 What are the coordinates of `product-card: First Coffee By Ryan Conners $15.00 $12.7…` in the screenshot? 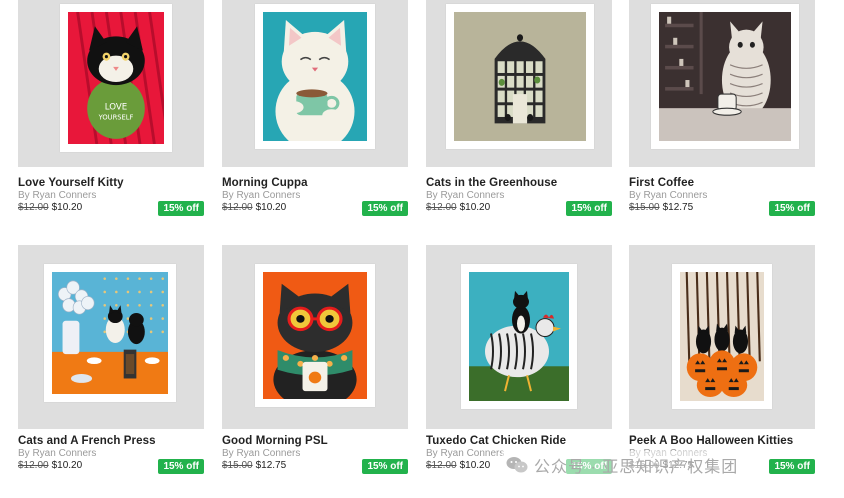 It's located at (722, 108).